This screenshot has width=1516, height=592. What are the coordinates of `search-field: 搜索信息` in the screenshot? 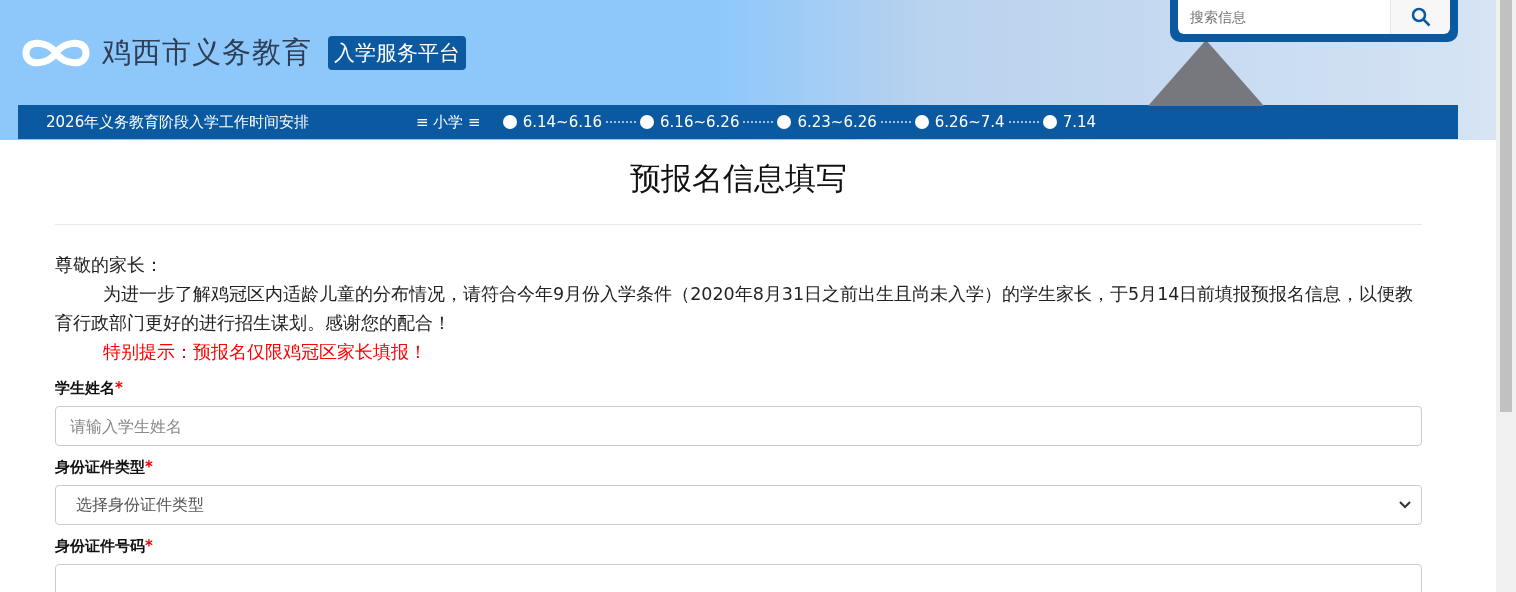 It's located at (1284, 17).